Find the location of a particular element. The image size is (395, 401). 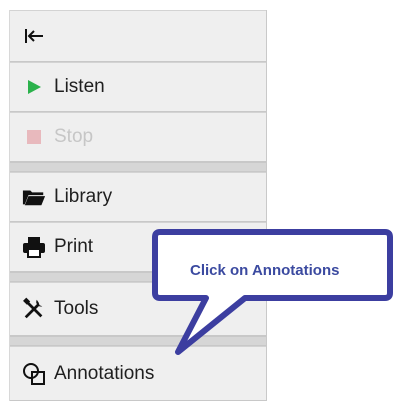

tools-icon is located at coordinates (34, 309).